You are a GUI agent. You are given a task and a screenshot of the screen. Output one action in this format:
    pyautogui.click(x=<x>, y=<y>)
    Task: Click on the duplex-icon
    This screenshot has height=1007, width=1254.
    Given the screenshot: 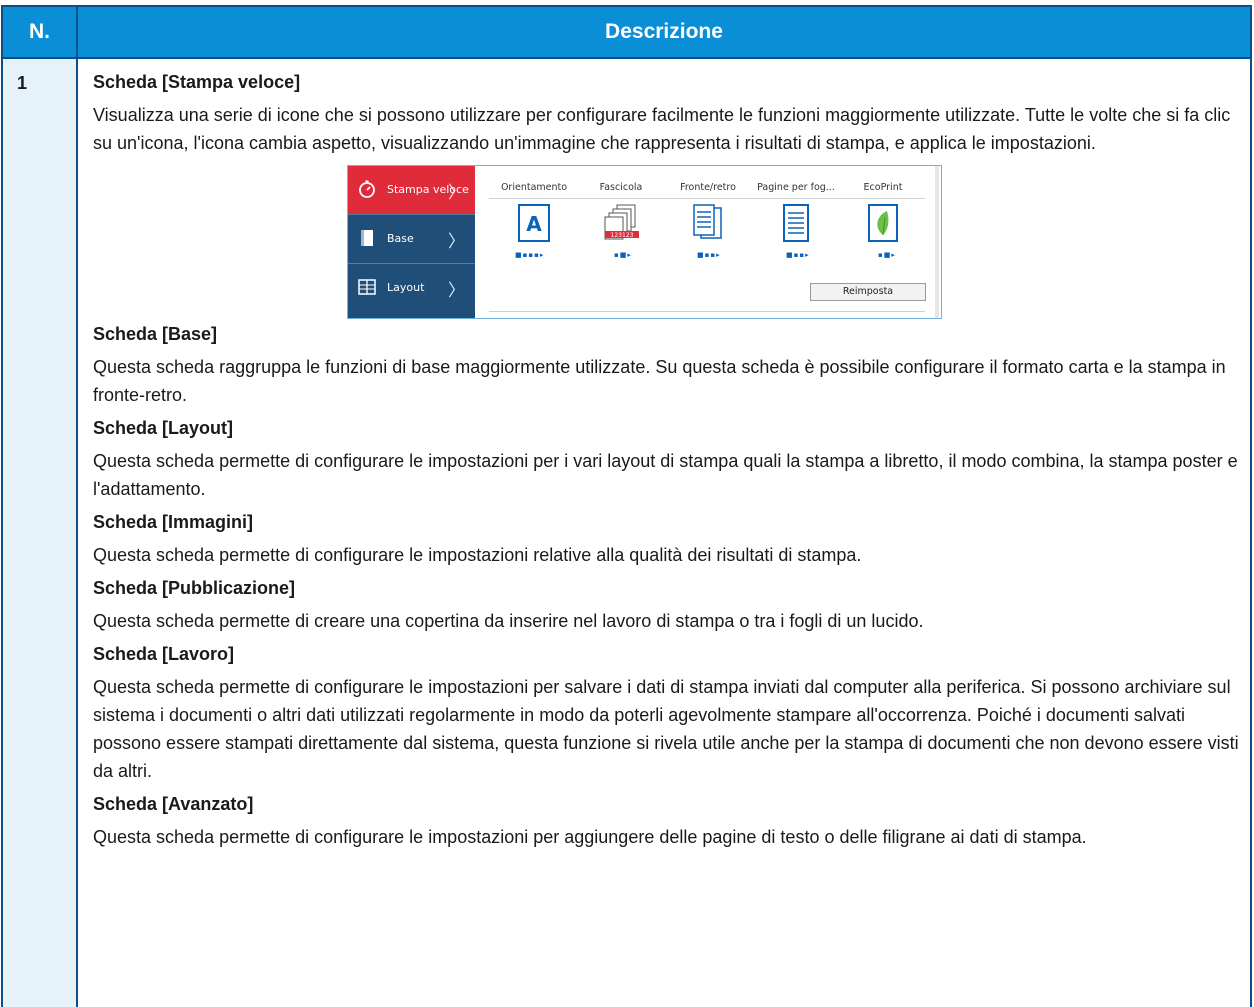 What is the action you would take?
    pyautogui.click(x=708, y=223)
    